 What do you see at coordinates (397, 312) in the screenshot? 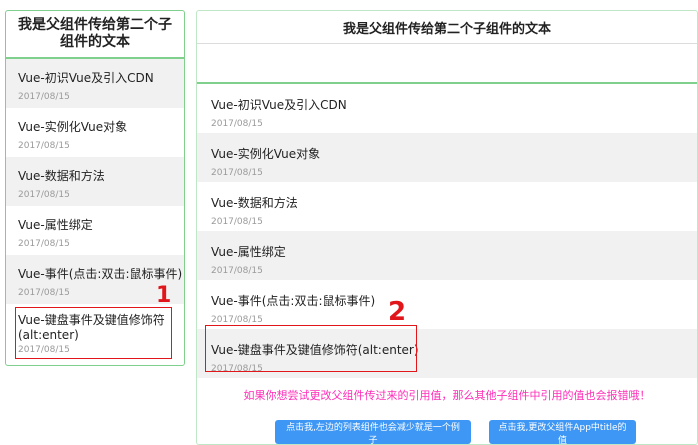
I see `annotation-number-2: 2` at bounding box center [397, 312].